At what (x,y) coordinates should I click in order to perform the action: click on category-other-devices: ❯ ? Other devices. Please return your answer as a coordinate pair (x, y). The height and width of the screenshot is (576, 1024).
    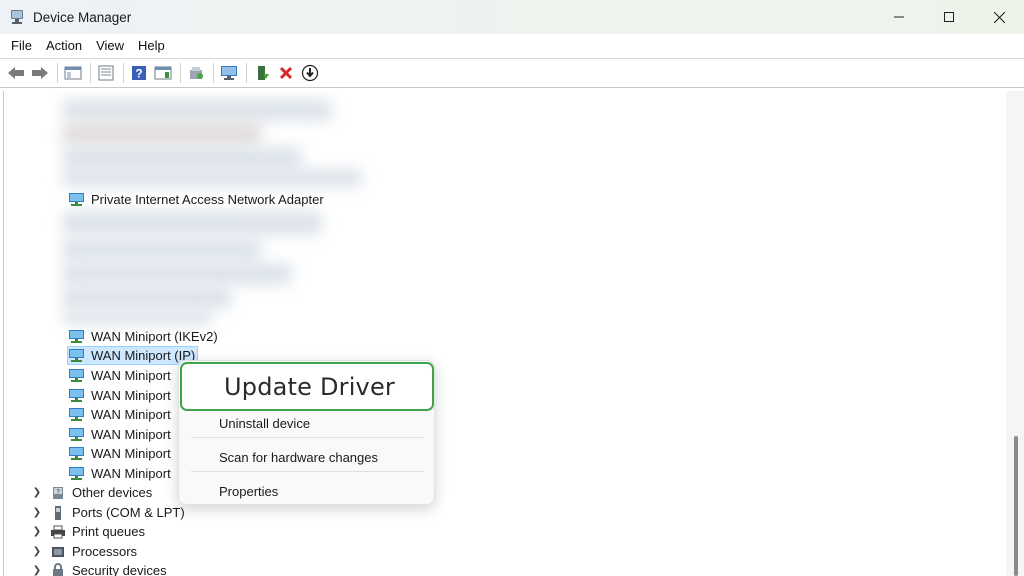
    Looking at the image, I should click on (92, 492).